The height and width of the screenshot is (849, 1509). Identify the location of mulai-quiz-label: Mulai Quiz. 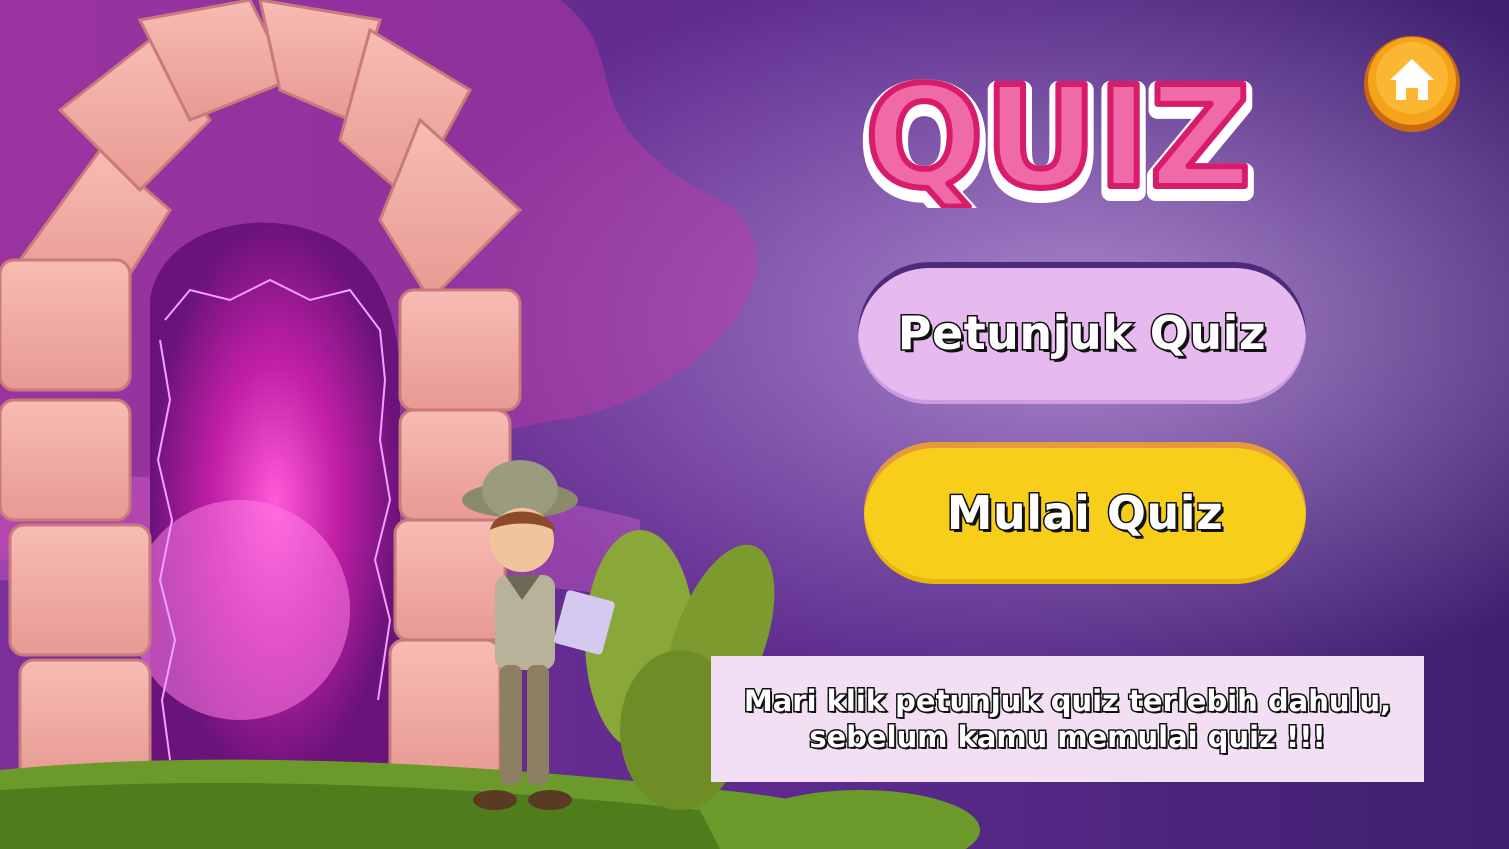
(1084, 513).